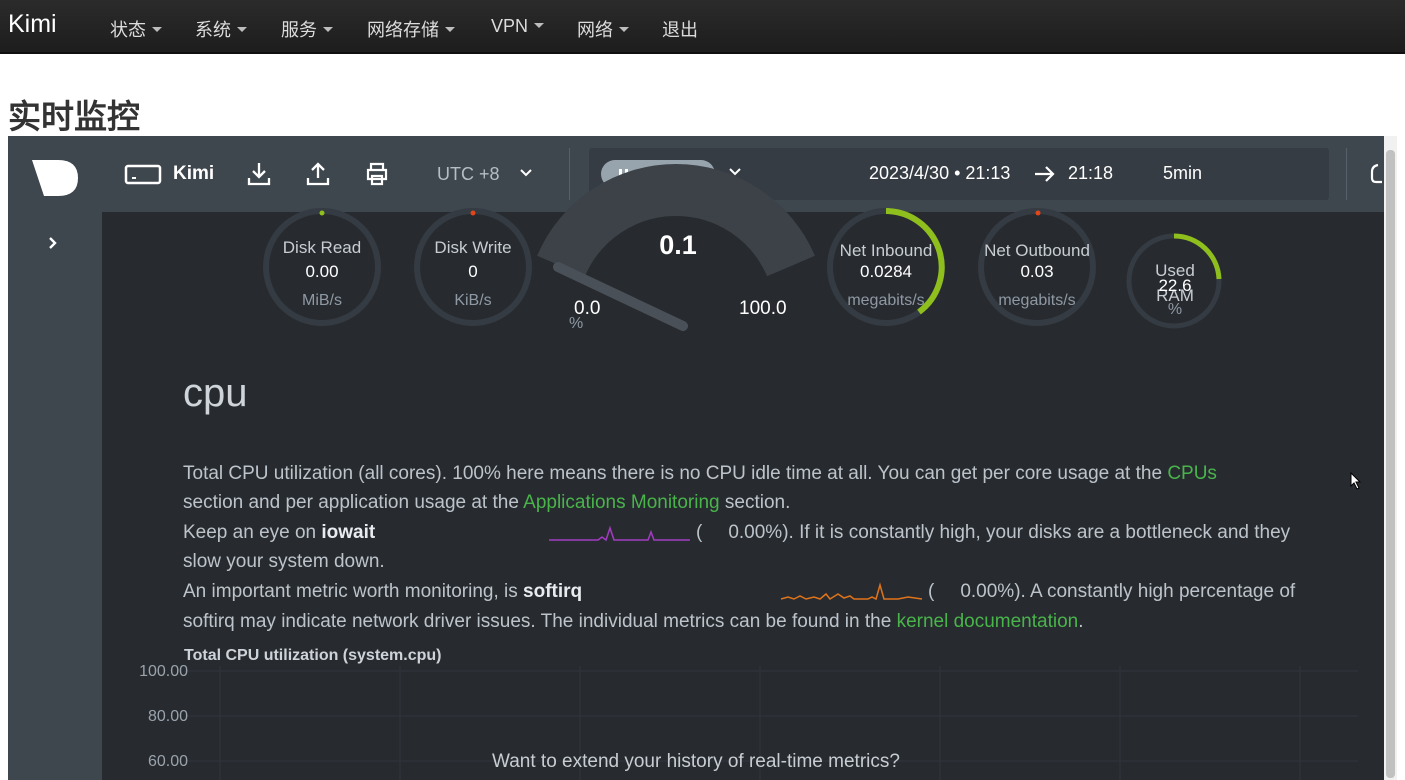 The width and height of the screenshot is (1405, 780). Describe the element at coordinates (755, 532) in the screenshot. I see `iowait-value: 0.00%` at that location.